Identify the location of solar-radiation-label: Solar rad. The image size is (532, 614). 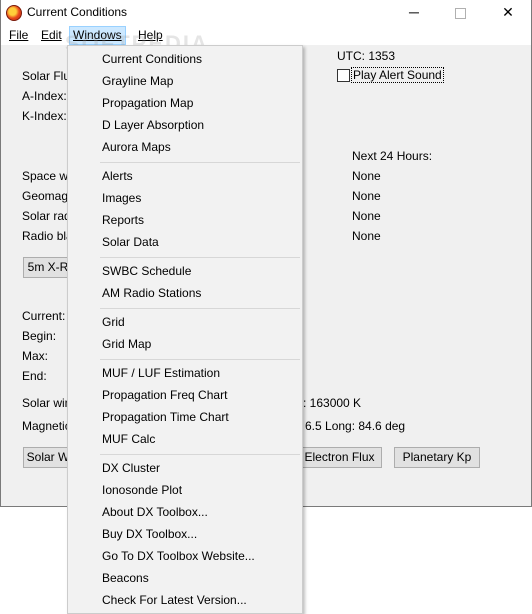
(46, 216).